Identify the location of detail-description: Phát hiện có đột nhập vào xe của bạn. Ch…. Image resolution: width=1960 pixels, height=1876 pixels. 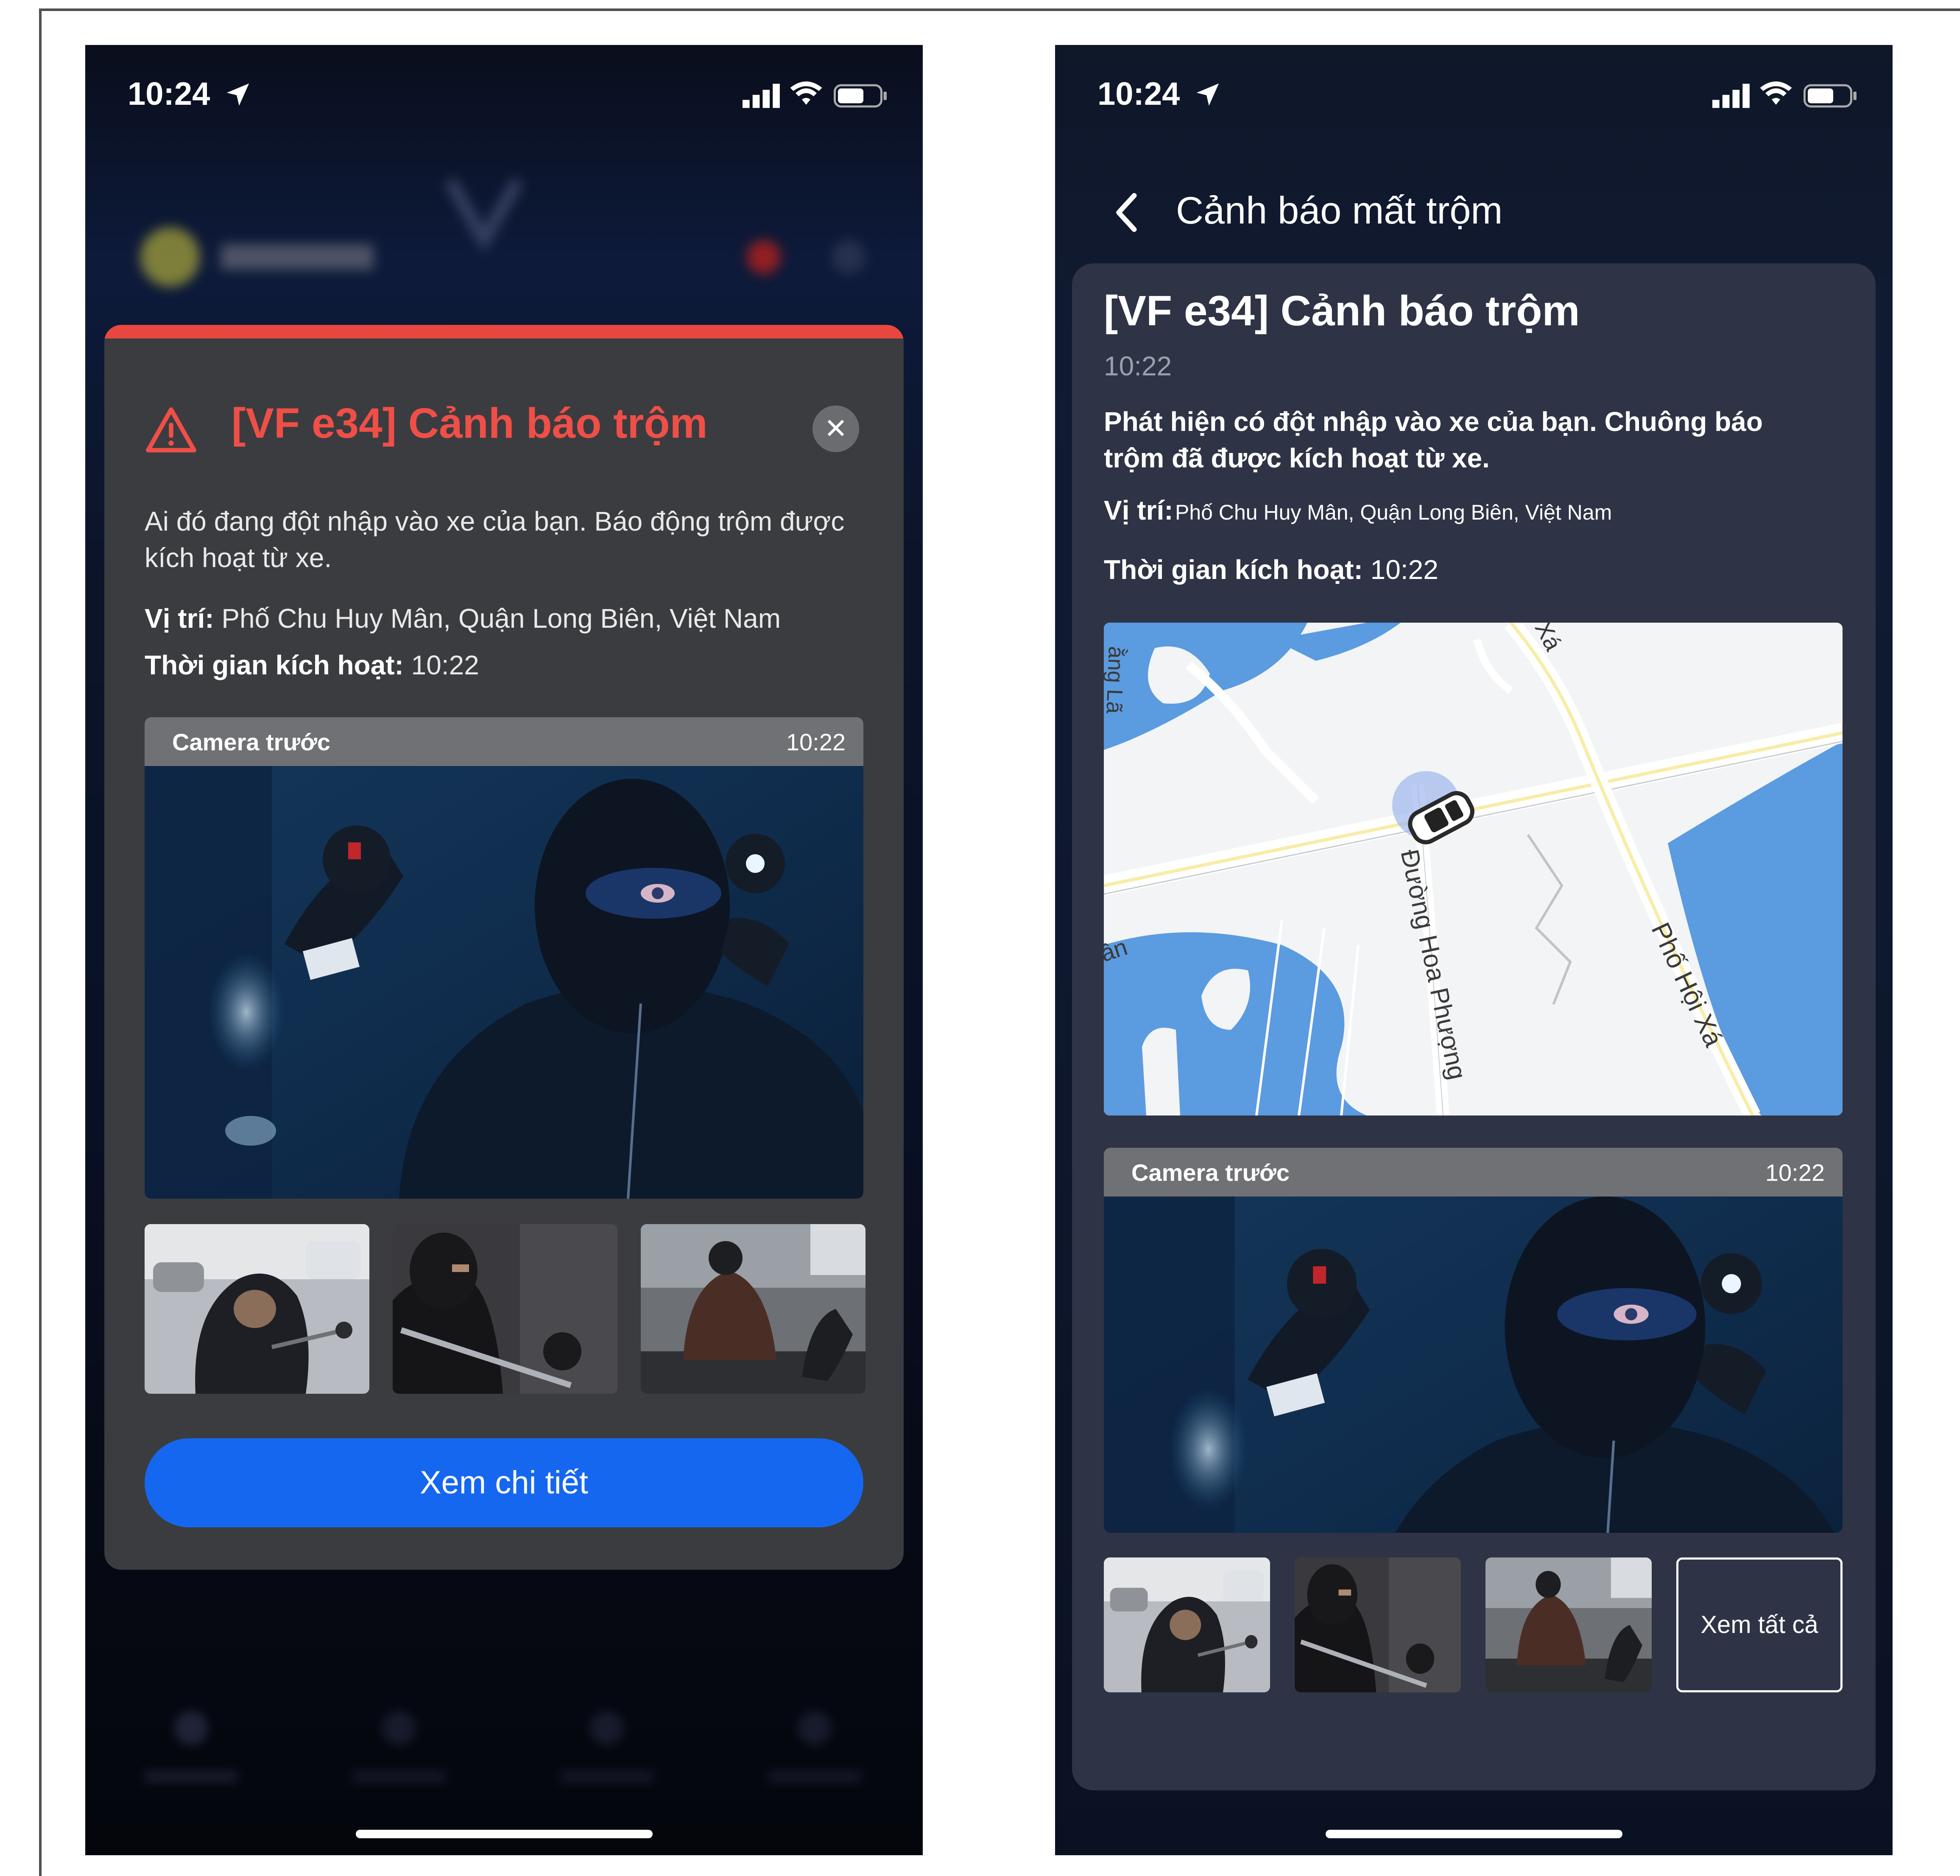
(1434, 439).